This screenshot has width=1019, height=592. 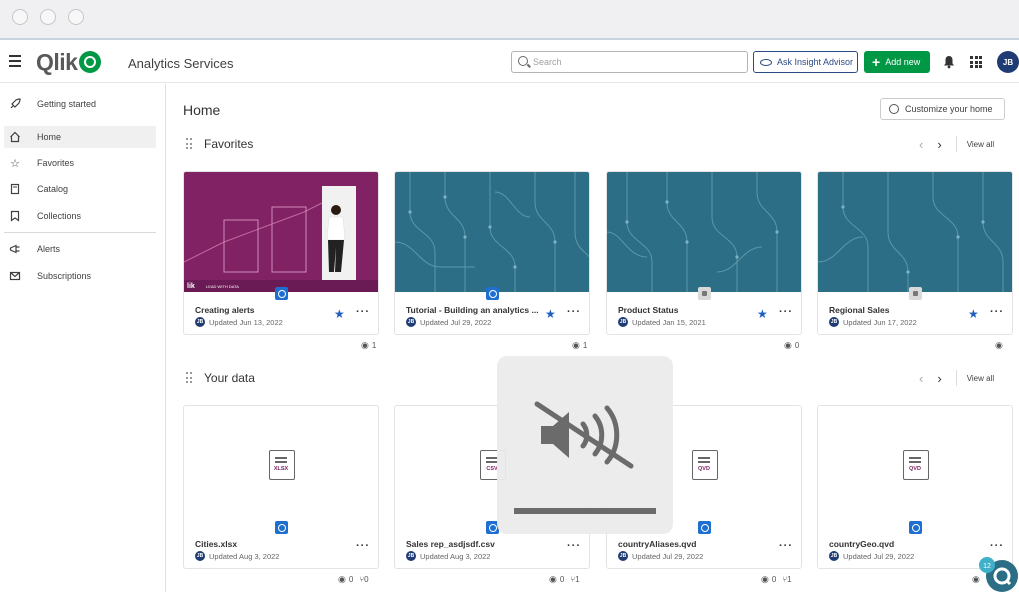 I want to click on favorites-carousel-nav: ‹ › View all, so click(x=956, y=144).